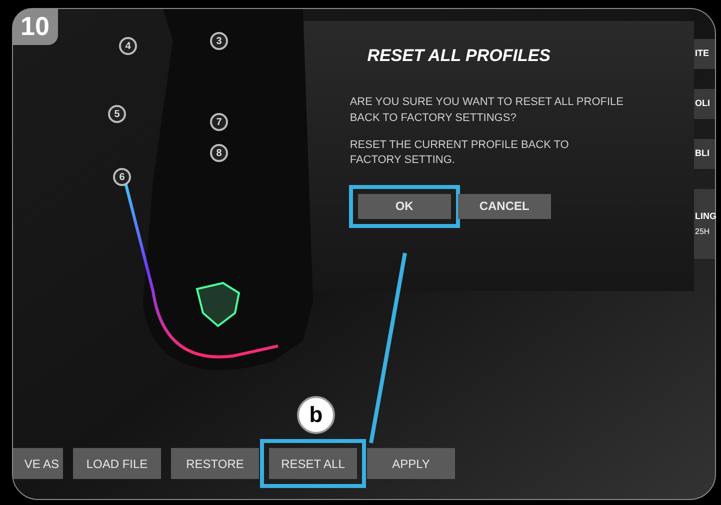 The width and height of the screenshot is (721, 505). I want to click on side-tab-label: BLI, so click(702, 153).